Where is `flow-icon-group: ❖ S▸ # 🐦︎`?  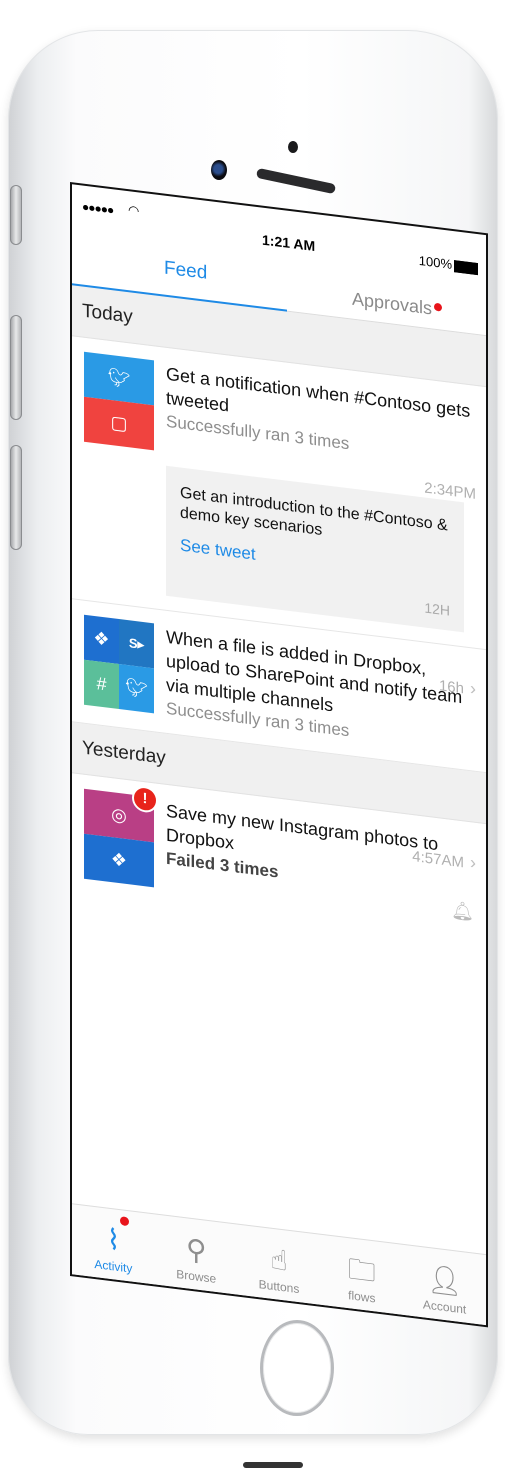
flow-icon-group: ❖ S▸ # 🐦︎ is located at coordinates (119, 664).